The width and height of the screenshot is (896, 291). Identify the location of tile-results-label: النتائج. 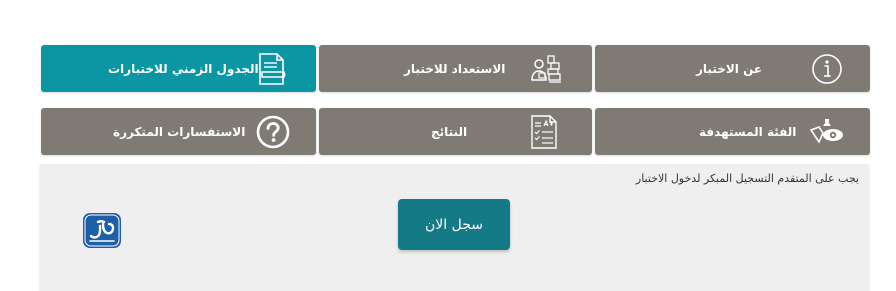
(449, 131).